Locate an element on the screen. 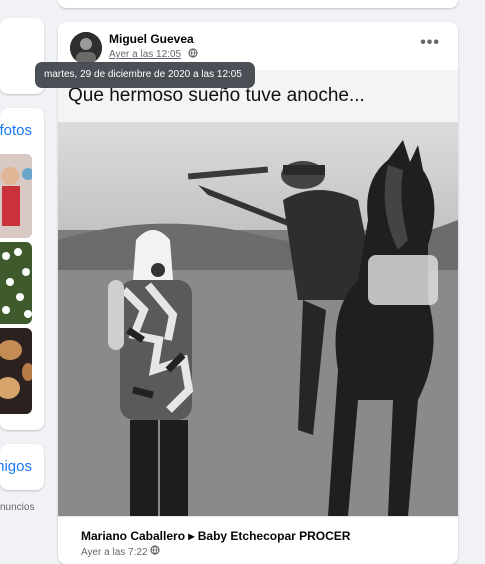  arrow-right-icon: ▸ is located at coordinates (191, 536).